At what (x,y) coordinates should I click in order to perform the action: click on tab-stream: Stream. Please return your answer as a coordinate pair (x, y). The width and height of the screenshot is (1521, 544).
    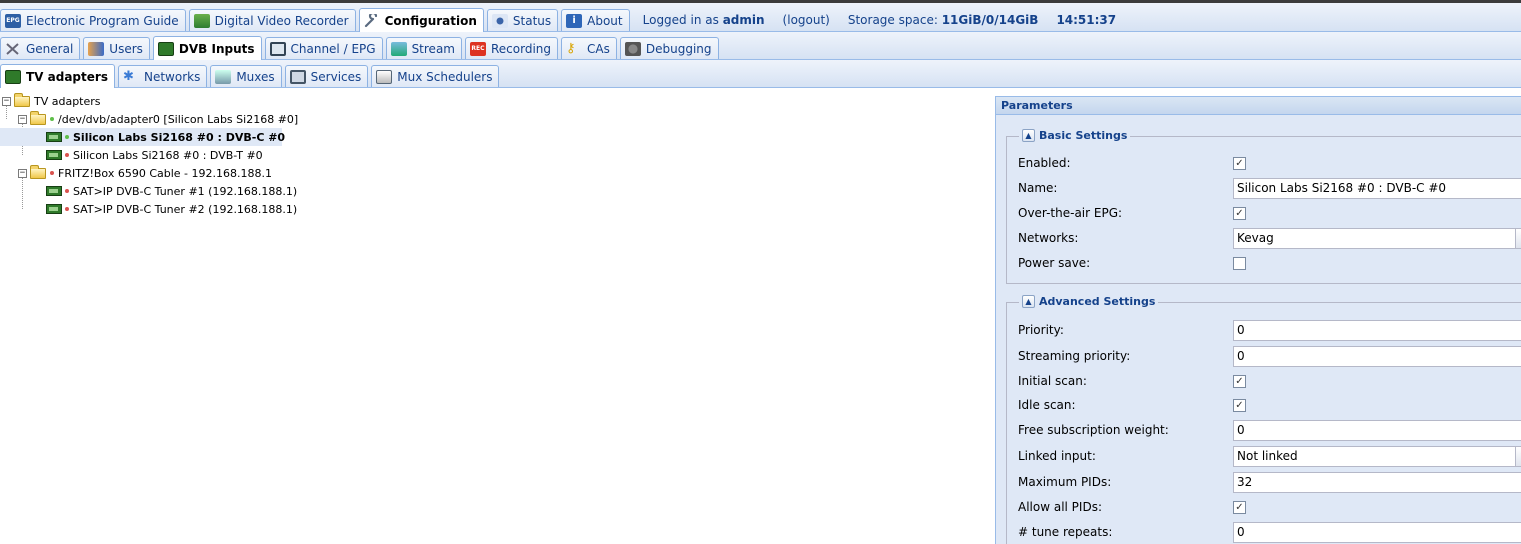
    Looking at the image, I should click on (423, 48).